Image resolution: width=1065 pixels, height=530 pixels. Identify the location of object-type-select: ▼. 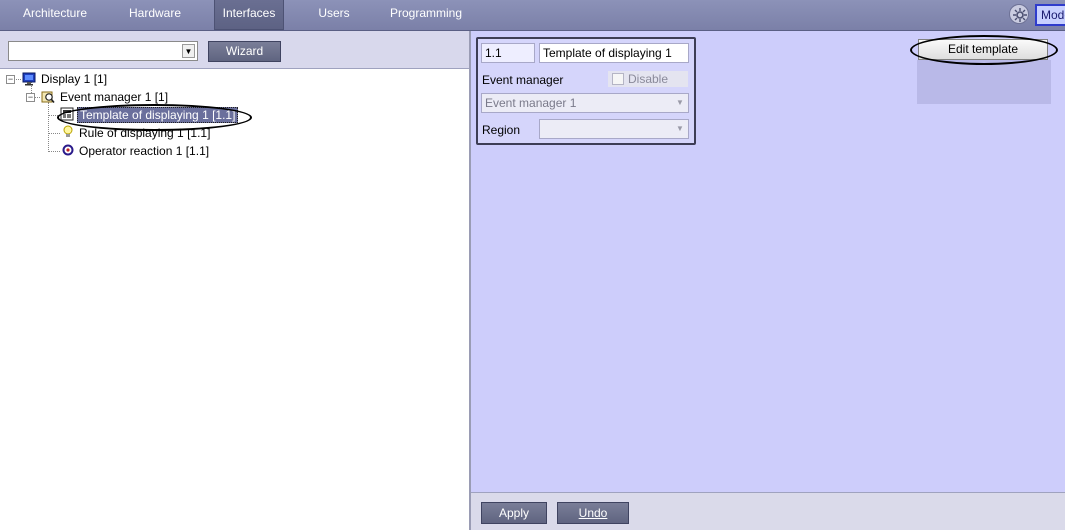
(103, 51).